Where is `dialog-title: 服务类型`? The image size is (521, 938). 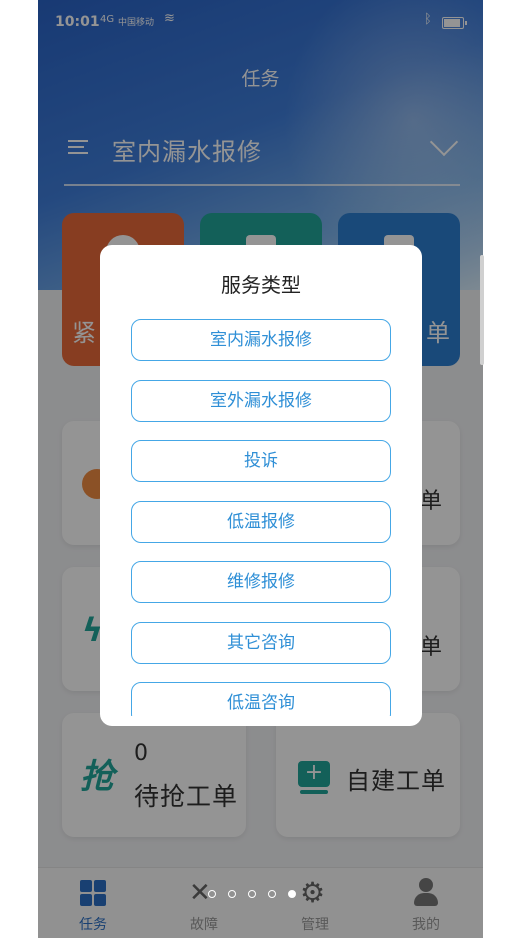
dialog-title: 服务类型 is located at coordinates (261, 285).